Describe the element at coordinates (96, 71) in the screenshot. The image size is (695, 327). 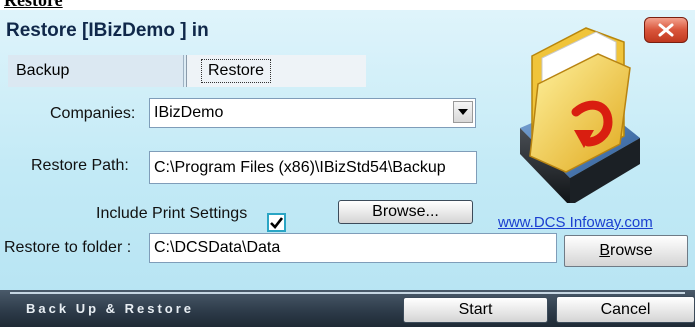
I see `tab-backup: Backup` at that location.